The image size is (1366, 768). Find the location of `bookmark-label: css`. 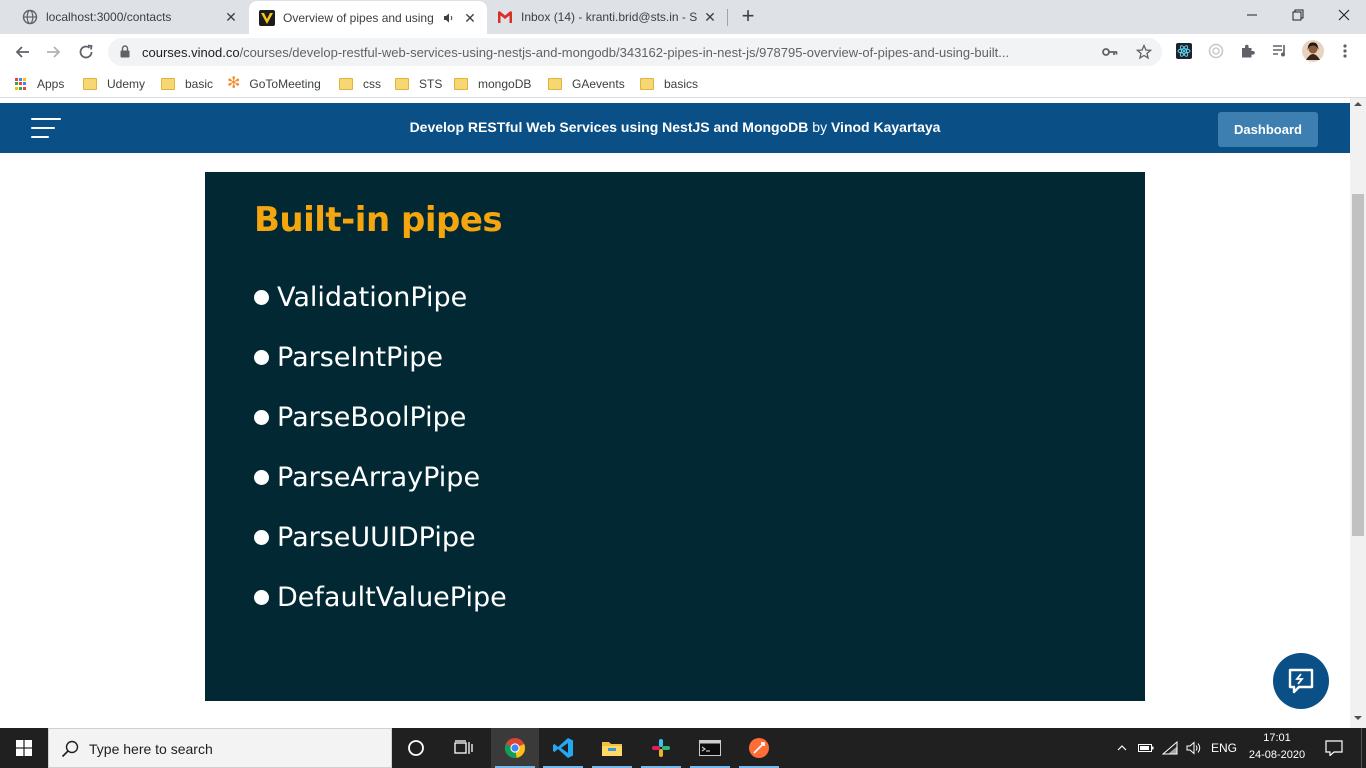

bookmark-label: css is located at coordinates (372, 84).